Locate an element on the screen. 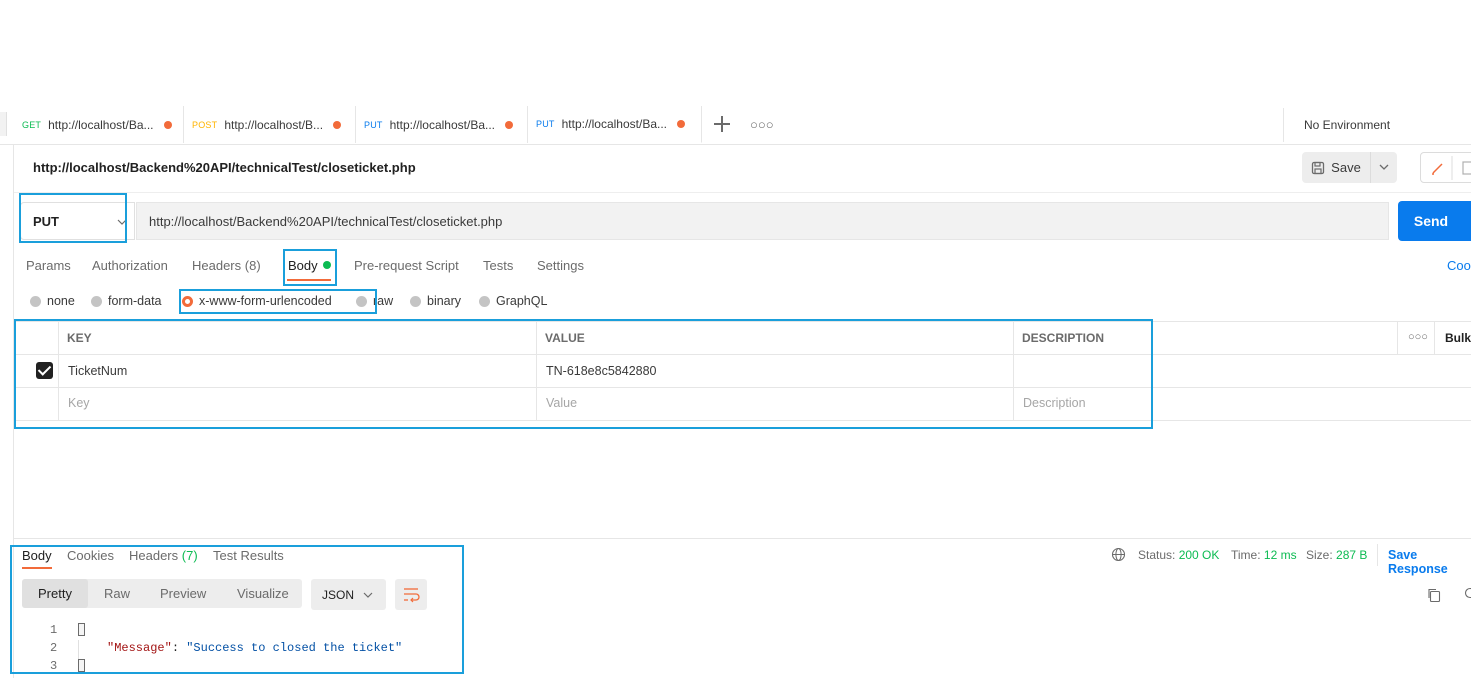 Image resolution: width=1471 pixels, height=678 pixels. status-divider is located at coordinates (1377, 555).